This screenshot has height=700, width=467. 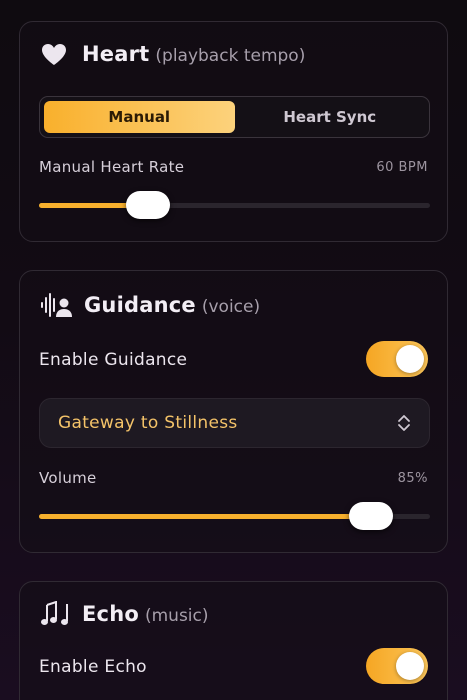 I want to click on volume-label: Volume, so click(x=68, y=478).